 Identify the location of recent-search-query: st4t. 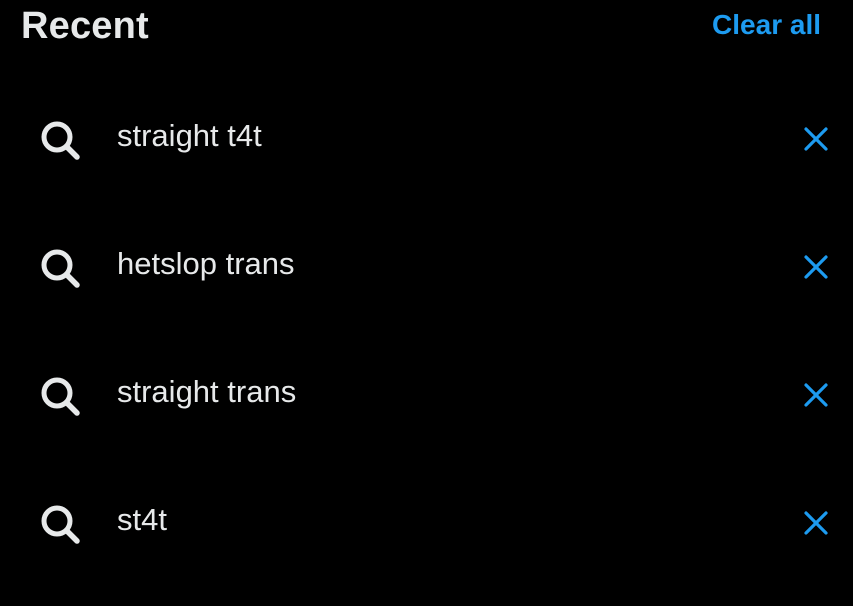
(142, 519).